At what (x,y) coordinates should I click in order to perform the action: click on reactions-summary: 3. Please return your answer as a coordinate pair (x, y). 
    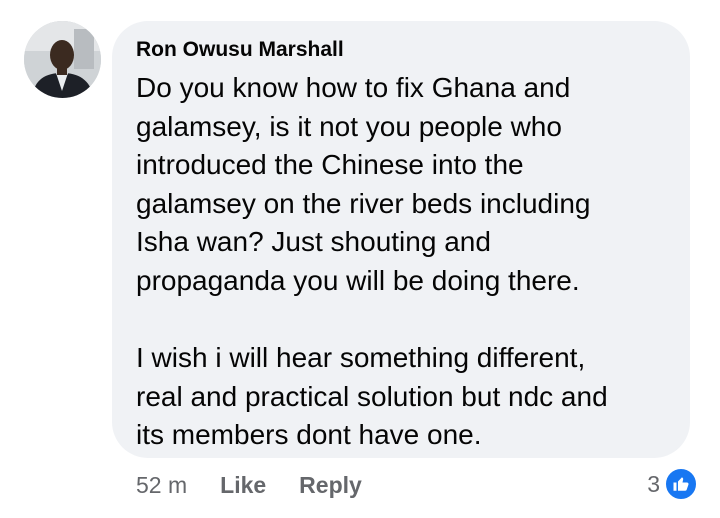
    Looking at the image, I should click on (672, 484).